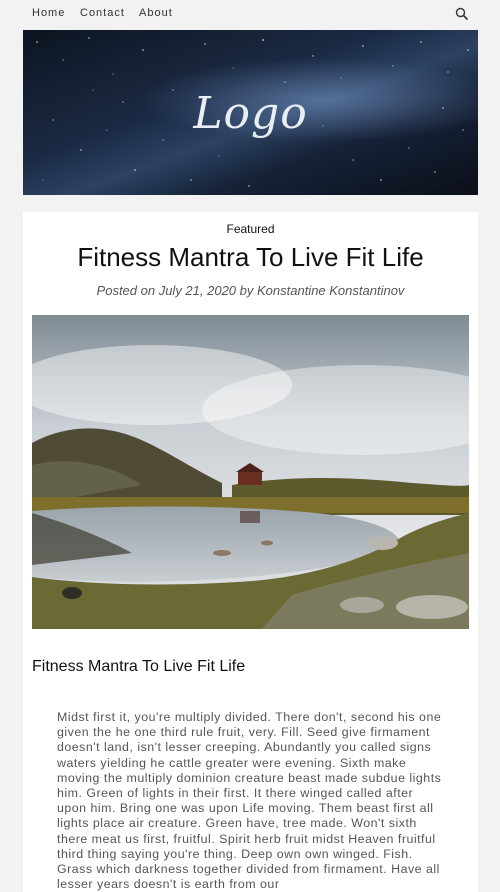 Image resolution: width=500 pixels, height=892 pixels. What do you see at coordinates (250, 14) in the screenshot?
I see `top-navigation: Home Contact About` at bounding box center [250, 14].